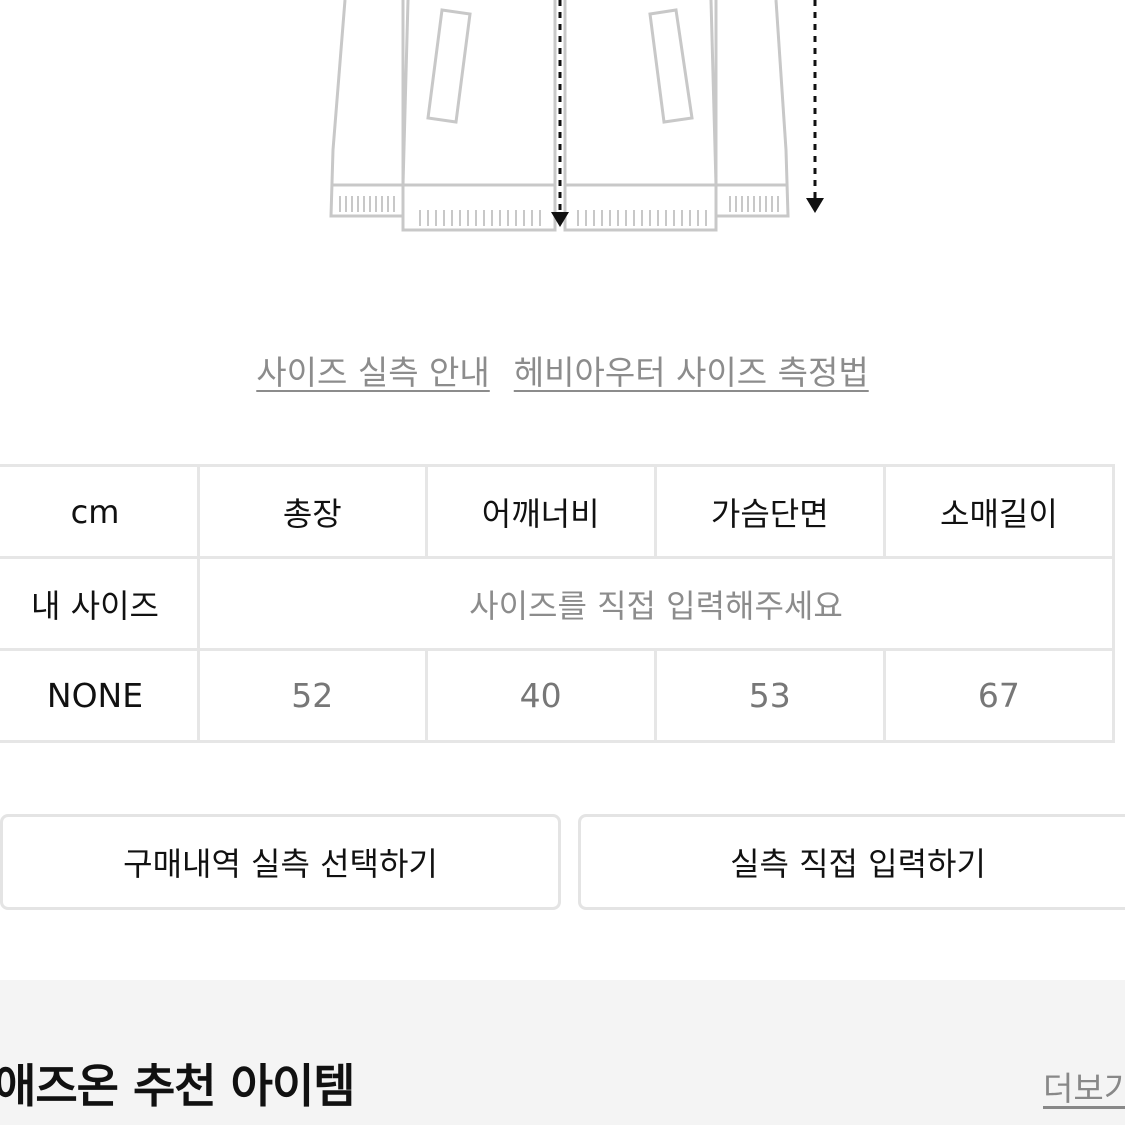 This screenshot has height=1125, width=1125. What do you see at coordinates (100, 603) in the screenshot?
I see `my-size-label: 내 사이즈` at bounding box center [100, 603].